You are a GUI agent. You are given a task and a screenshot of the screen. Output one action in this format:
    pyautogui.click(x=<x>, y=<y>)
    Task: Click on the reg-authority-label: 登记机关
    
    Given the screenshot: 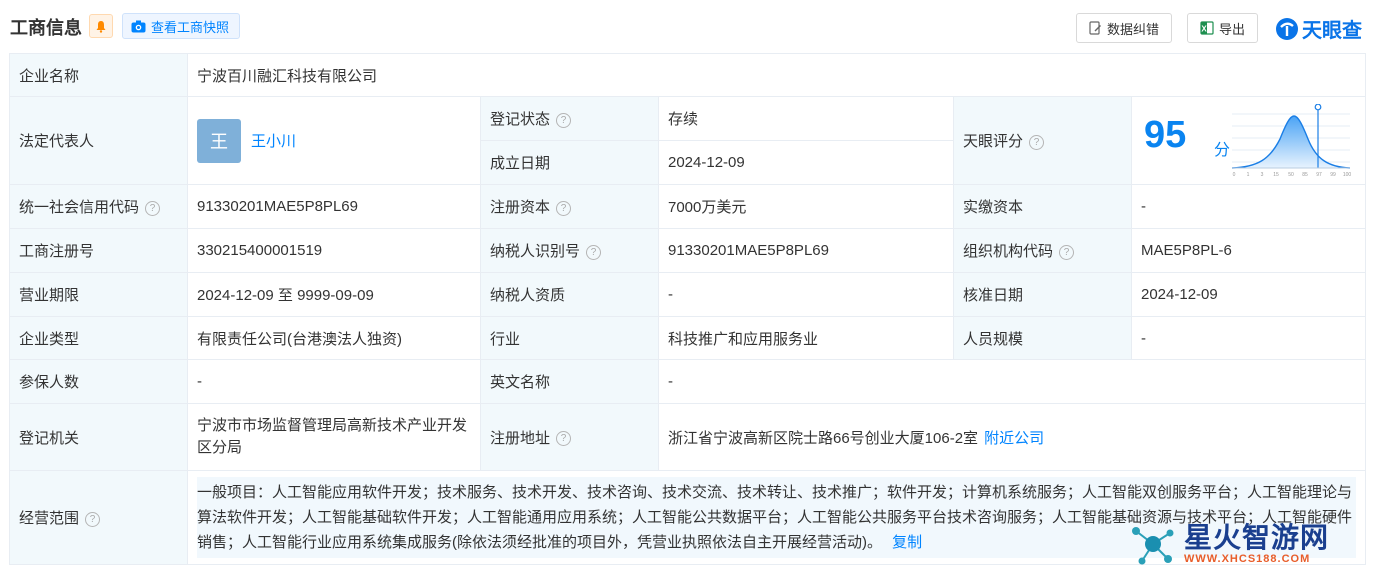 What is the action you would take?
    pyautogui.click(x=98, y=437)
    